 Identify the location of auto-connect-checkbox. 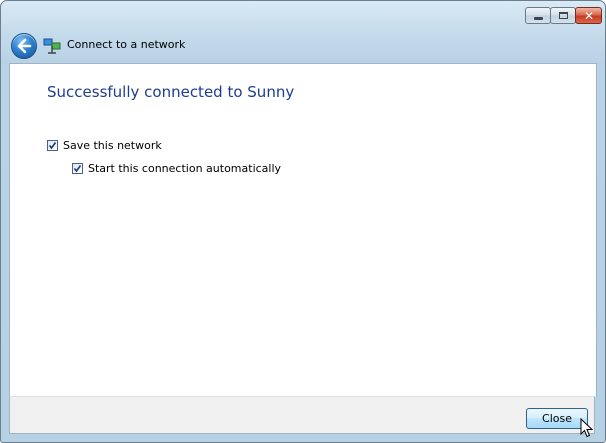
(77, 168).